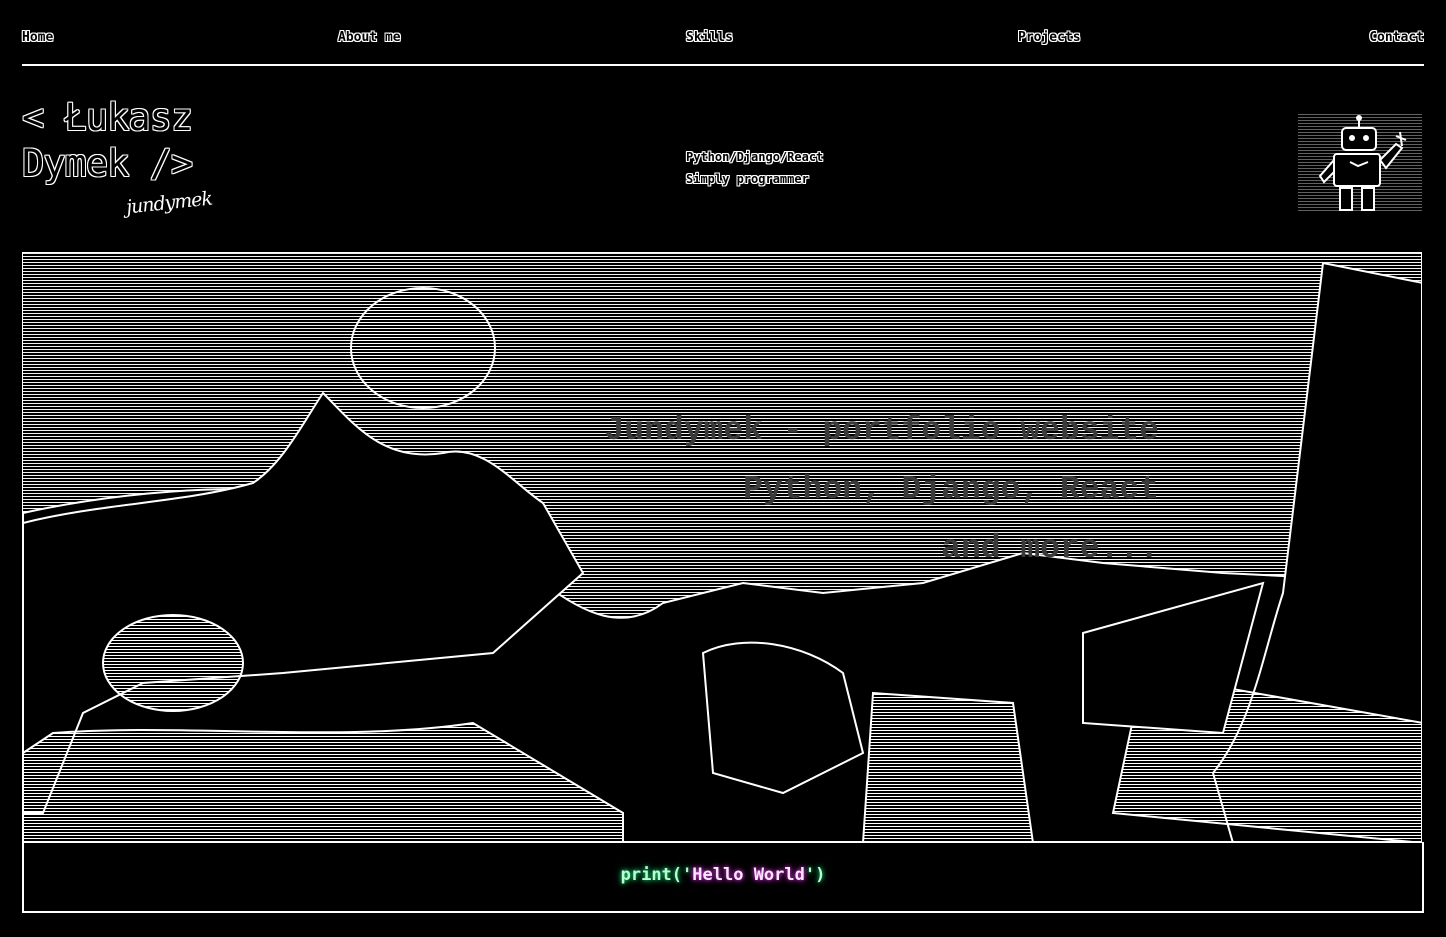 The height and width of the screenshot is (937, 1446). What do you see at coordinates (723, 65) in the screenshot?
I see `nav-divider` at bounding box center [723, 65].